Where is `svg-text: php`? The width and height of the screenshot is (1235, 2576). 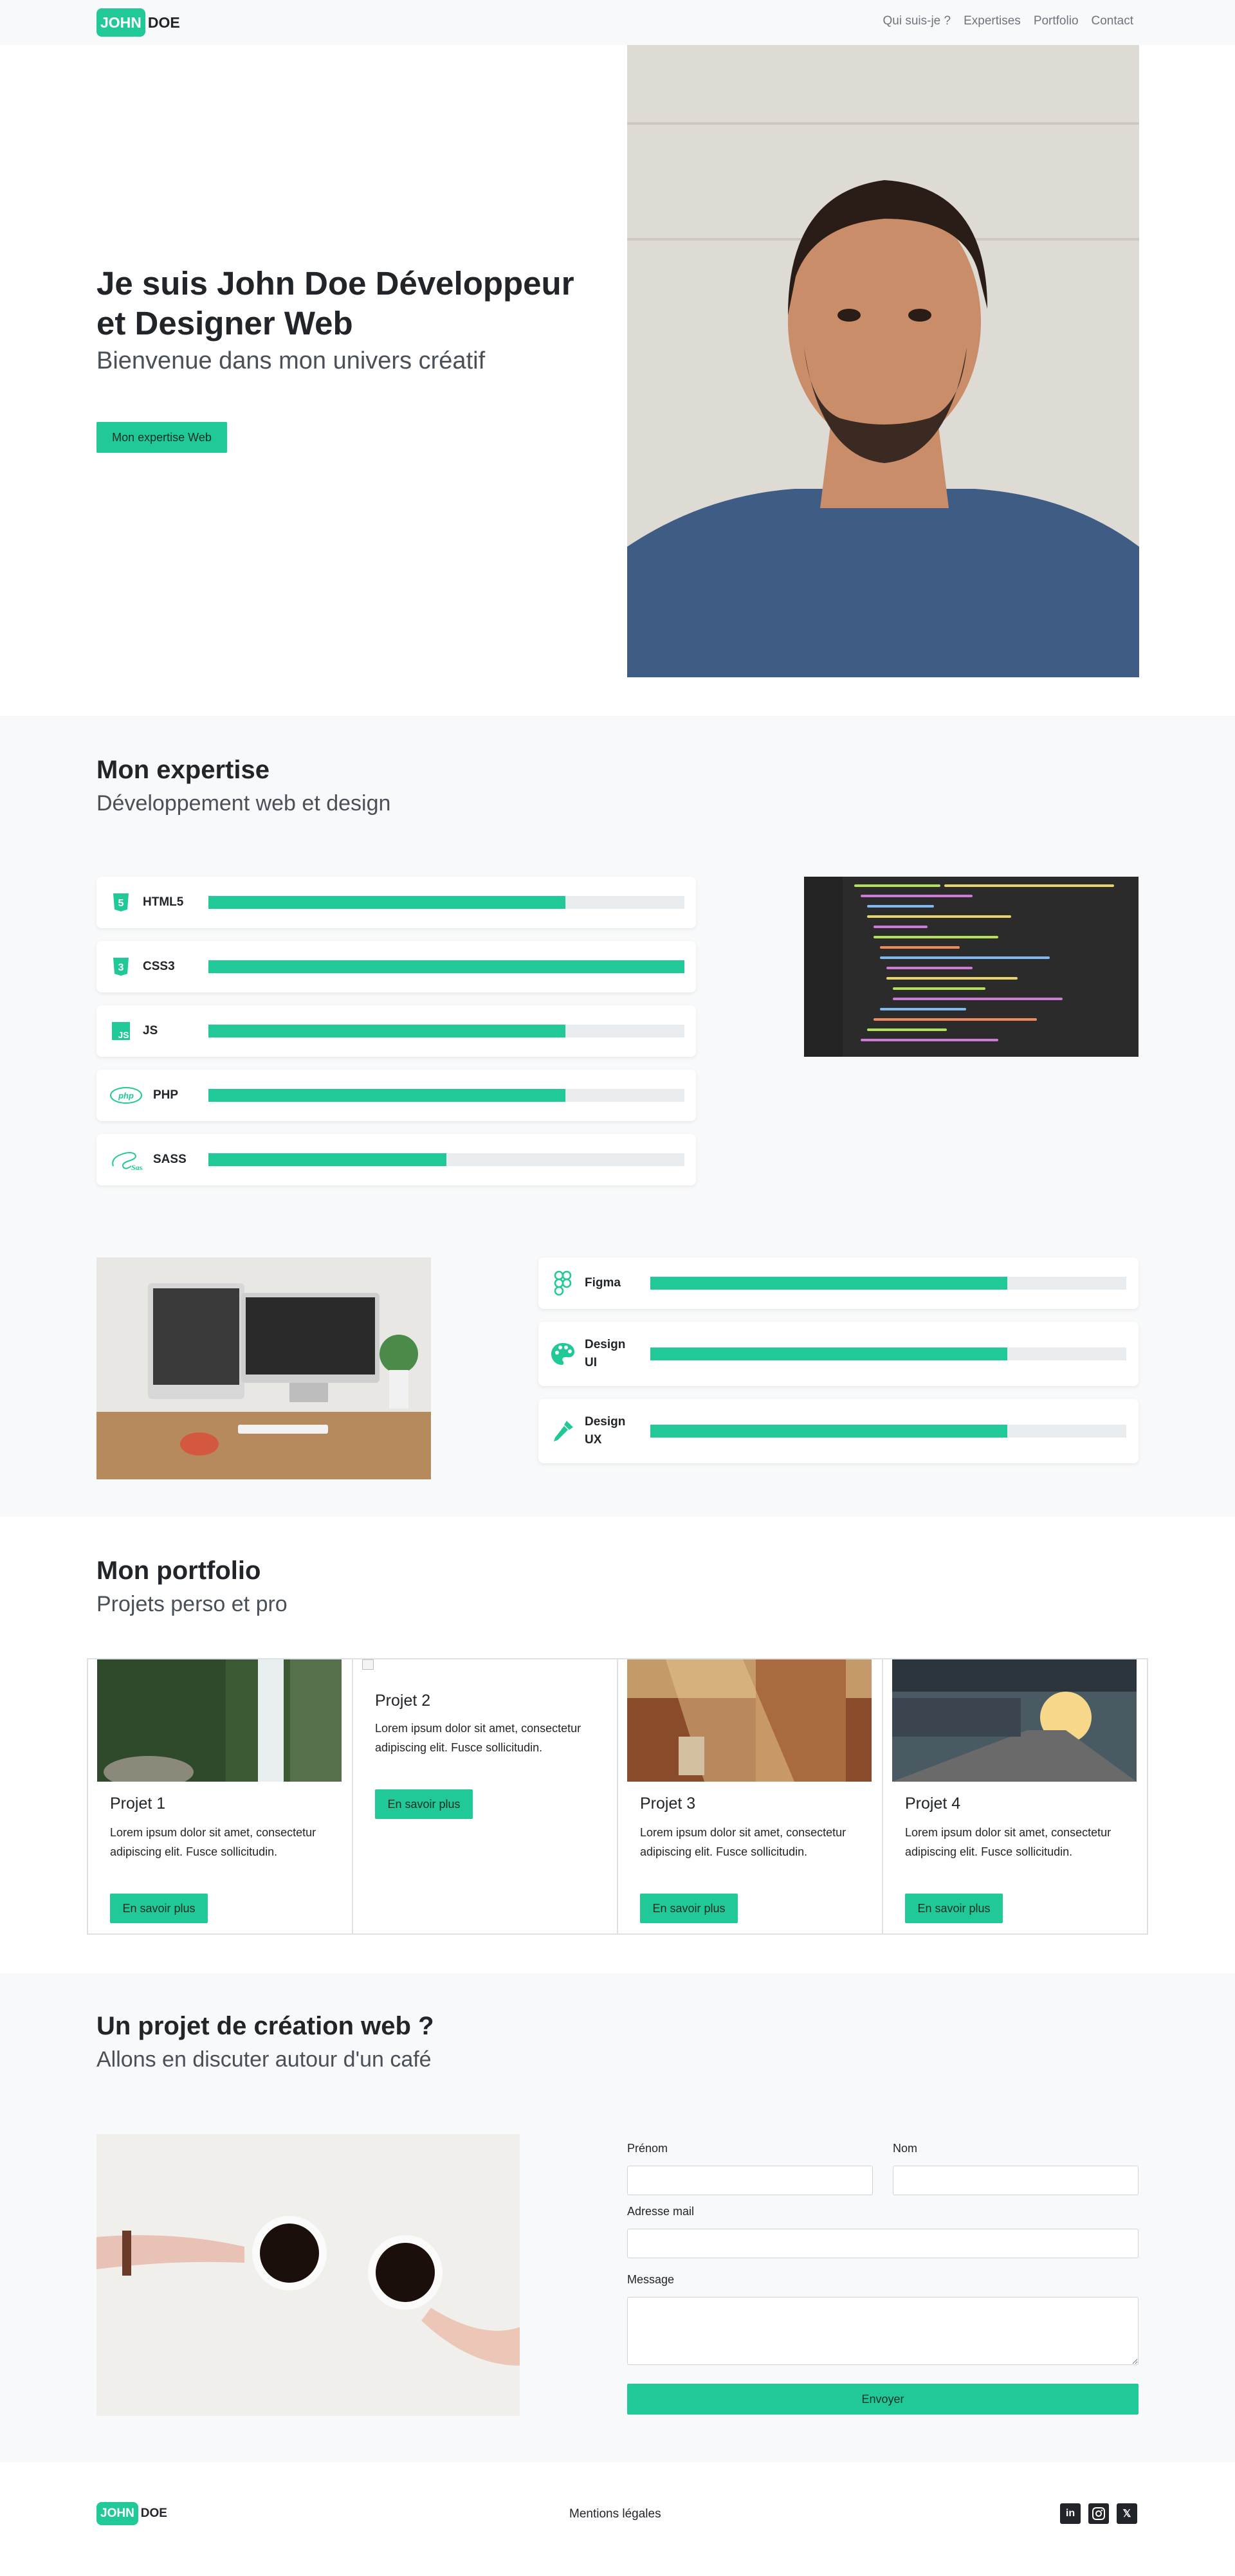 svg-text: php is located at coordinates (126, 1096).